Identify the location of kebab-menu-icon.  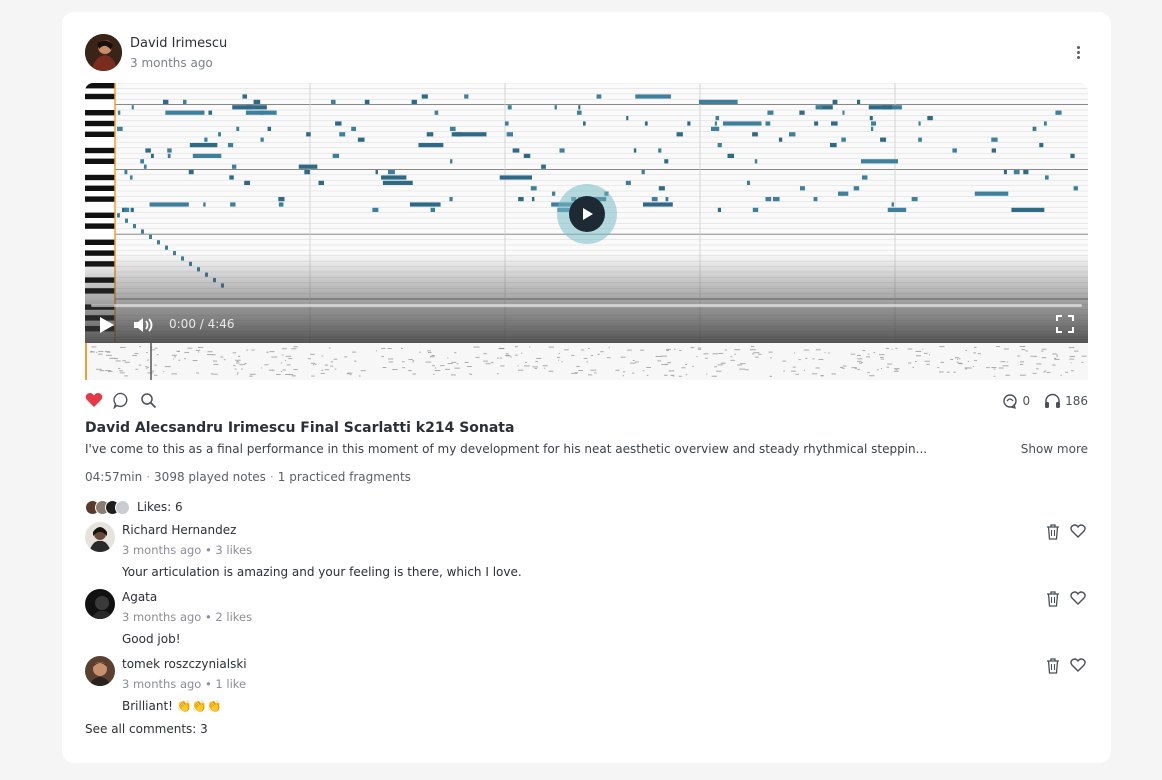
(1078, 52).